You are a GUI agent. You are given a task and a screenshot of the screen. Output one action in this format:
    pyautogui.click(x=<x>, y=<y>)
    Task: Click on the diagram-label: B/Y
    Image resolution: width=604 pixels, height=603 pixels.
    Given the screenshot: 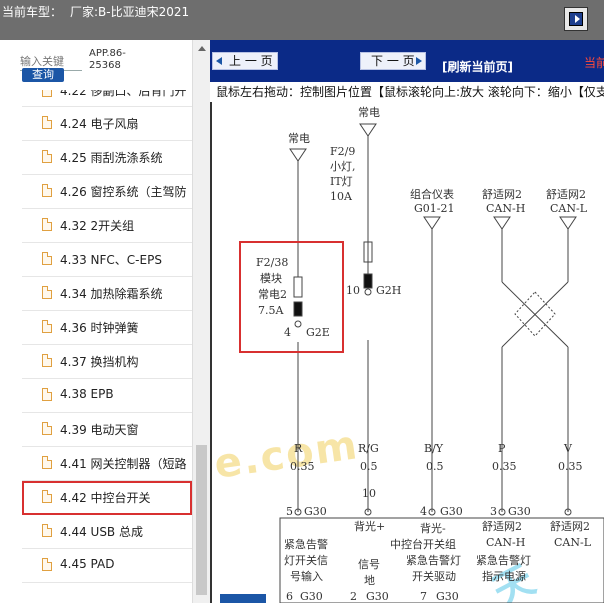 What is the action you would take?
    pyautogui.click(x=434, y=448)
    